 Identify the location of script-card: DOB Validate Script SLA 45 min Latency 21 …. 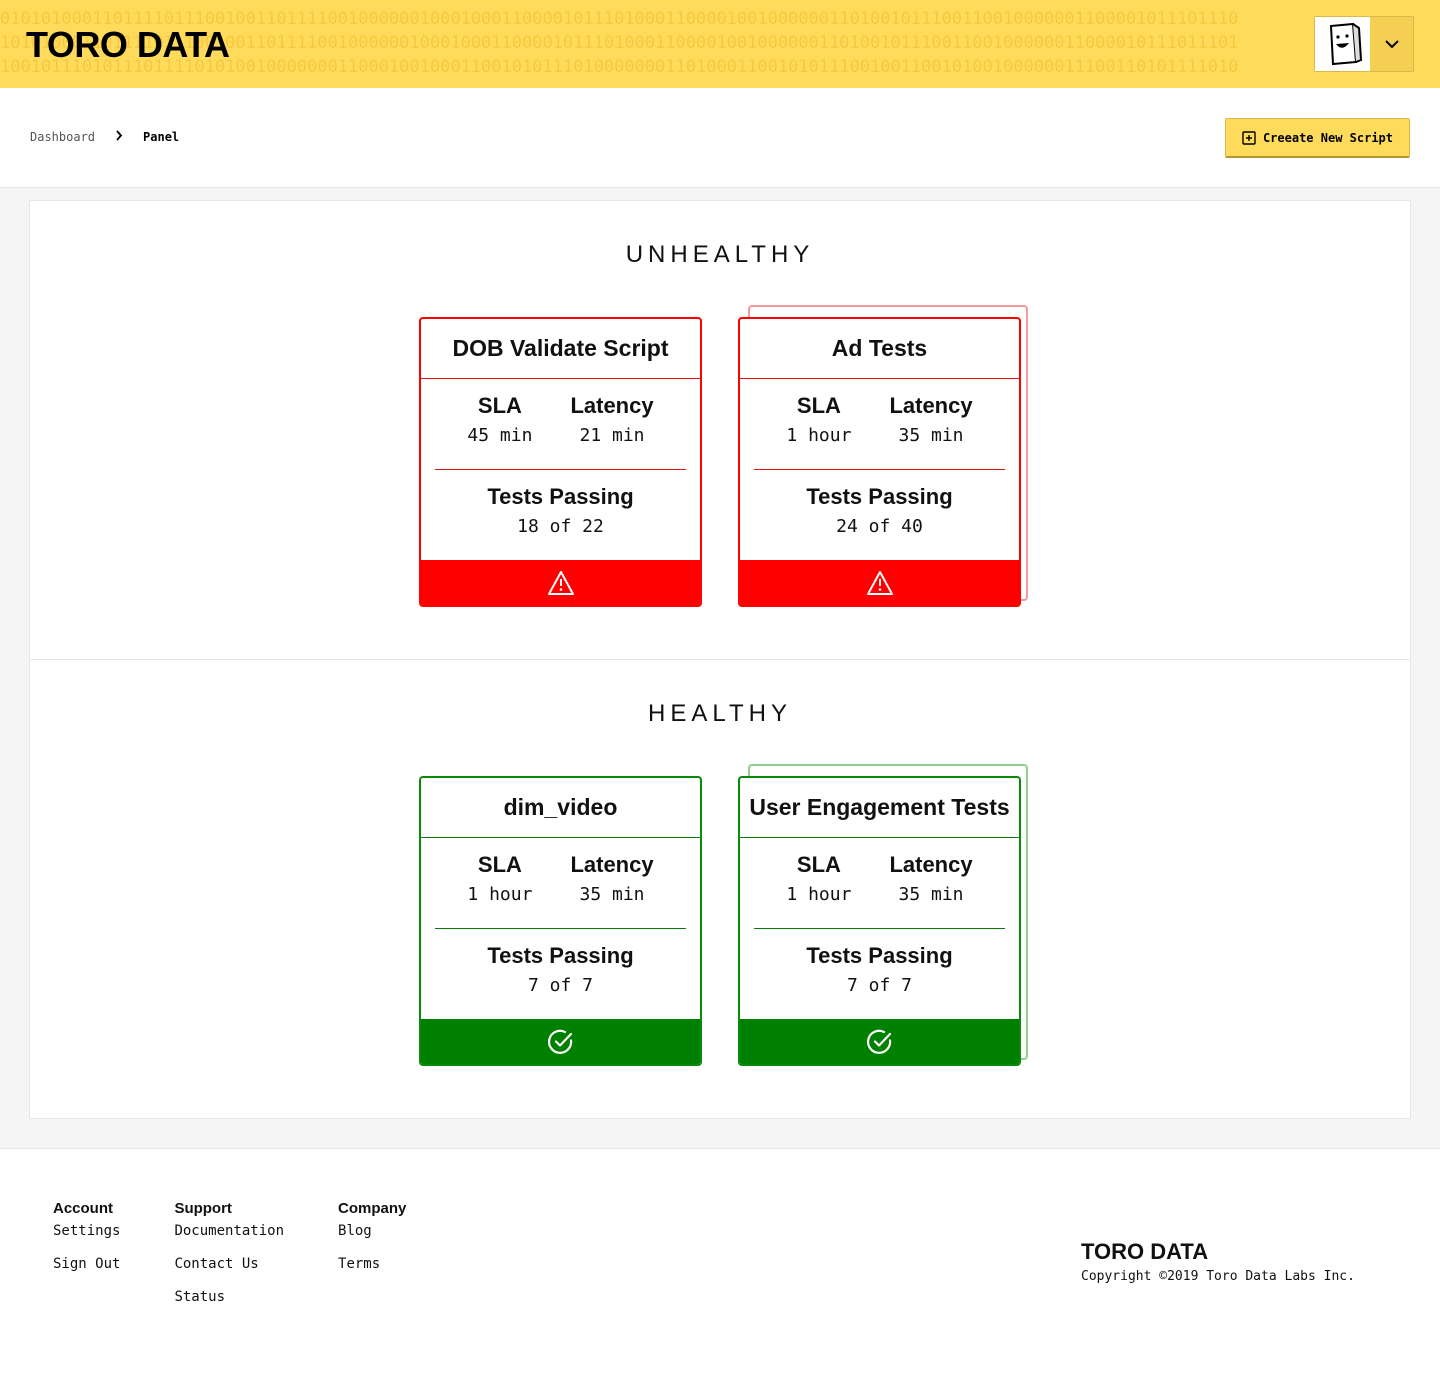
(560, 462).